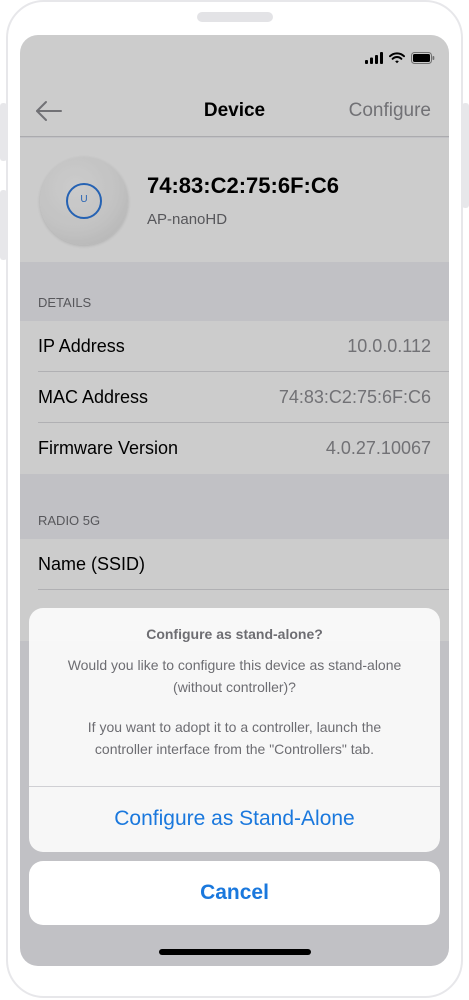 Image resolution: width=469 pixels, height=1000 pixels. I want to click on action-sheet-title: Configure as stand-alone?, so click(234, 634).